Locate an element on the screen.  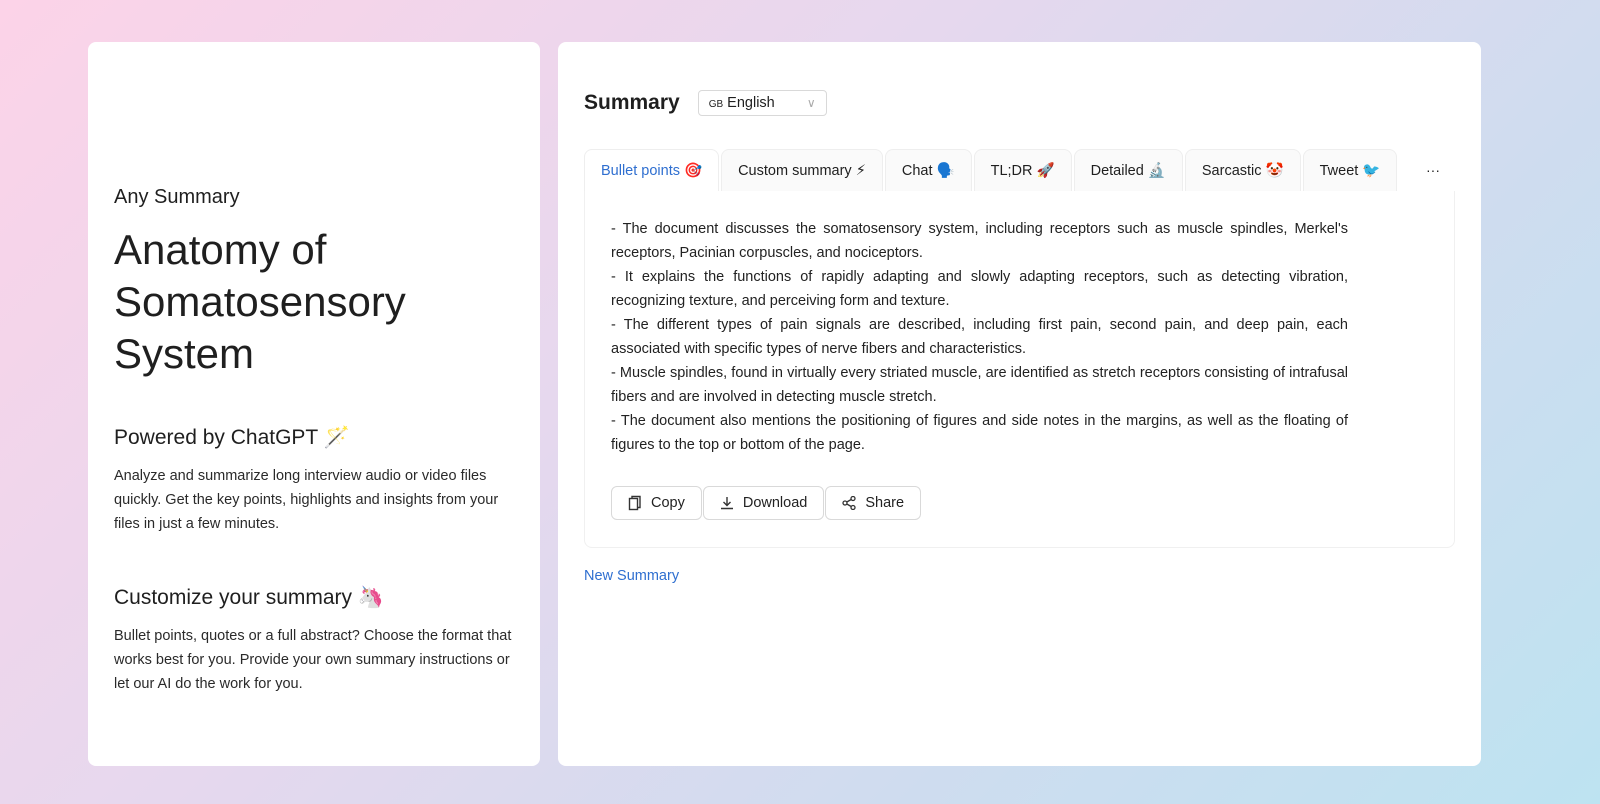
share-button: Share is located at coordinates (873, 503).